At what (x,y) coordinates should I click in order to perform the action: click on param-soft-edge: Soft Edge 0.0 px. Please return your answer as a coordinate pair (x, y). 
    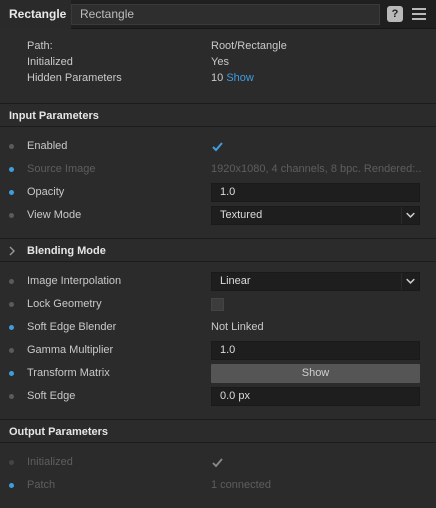
    Looking at the image, I should click on (218, 396).